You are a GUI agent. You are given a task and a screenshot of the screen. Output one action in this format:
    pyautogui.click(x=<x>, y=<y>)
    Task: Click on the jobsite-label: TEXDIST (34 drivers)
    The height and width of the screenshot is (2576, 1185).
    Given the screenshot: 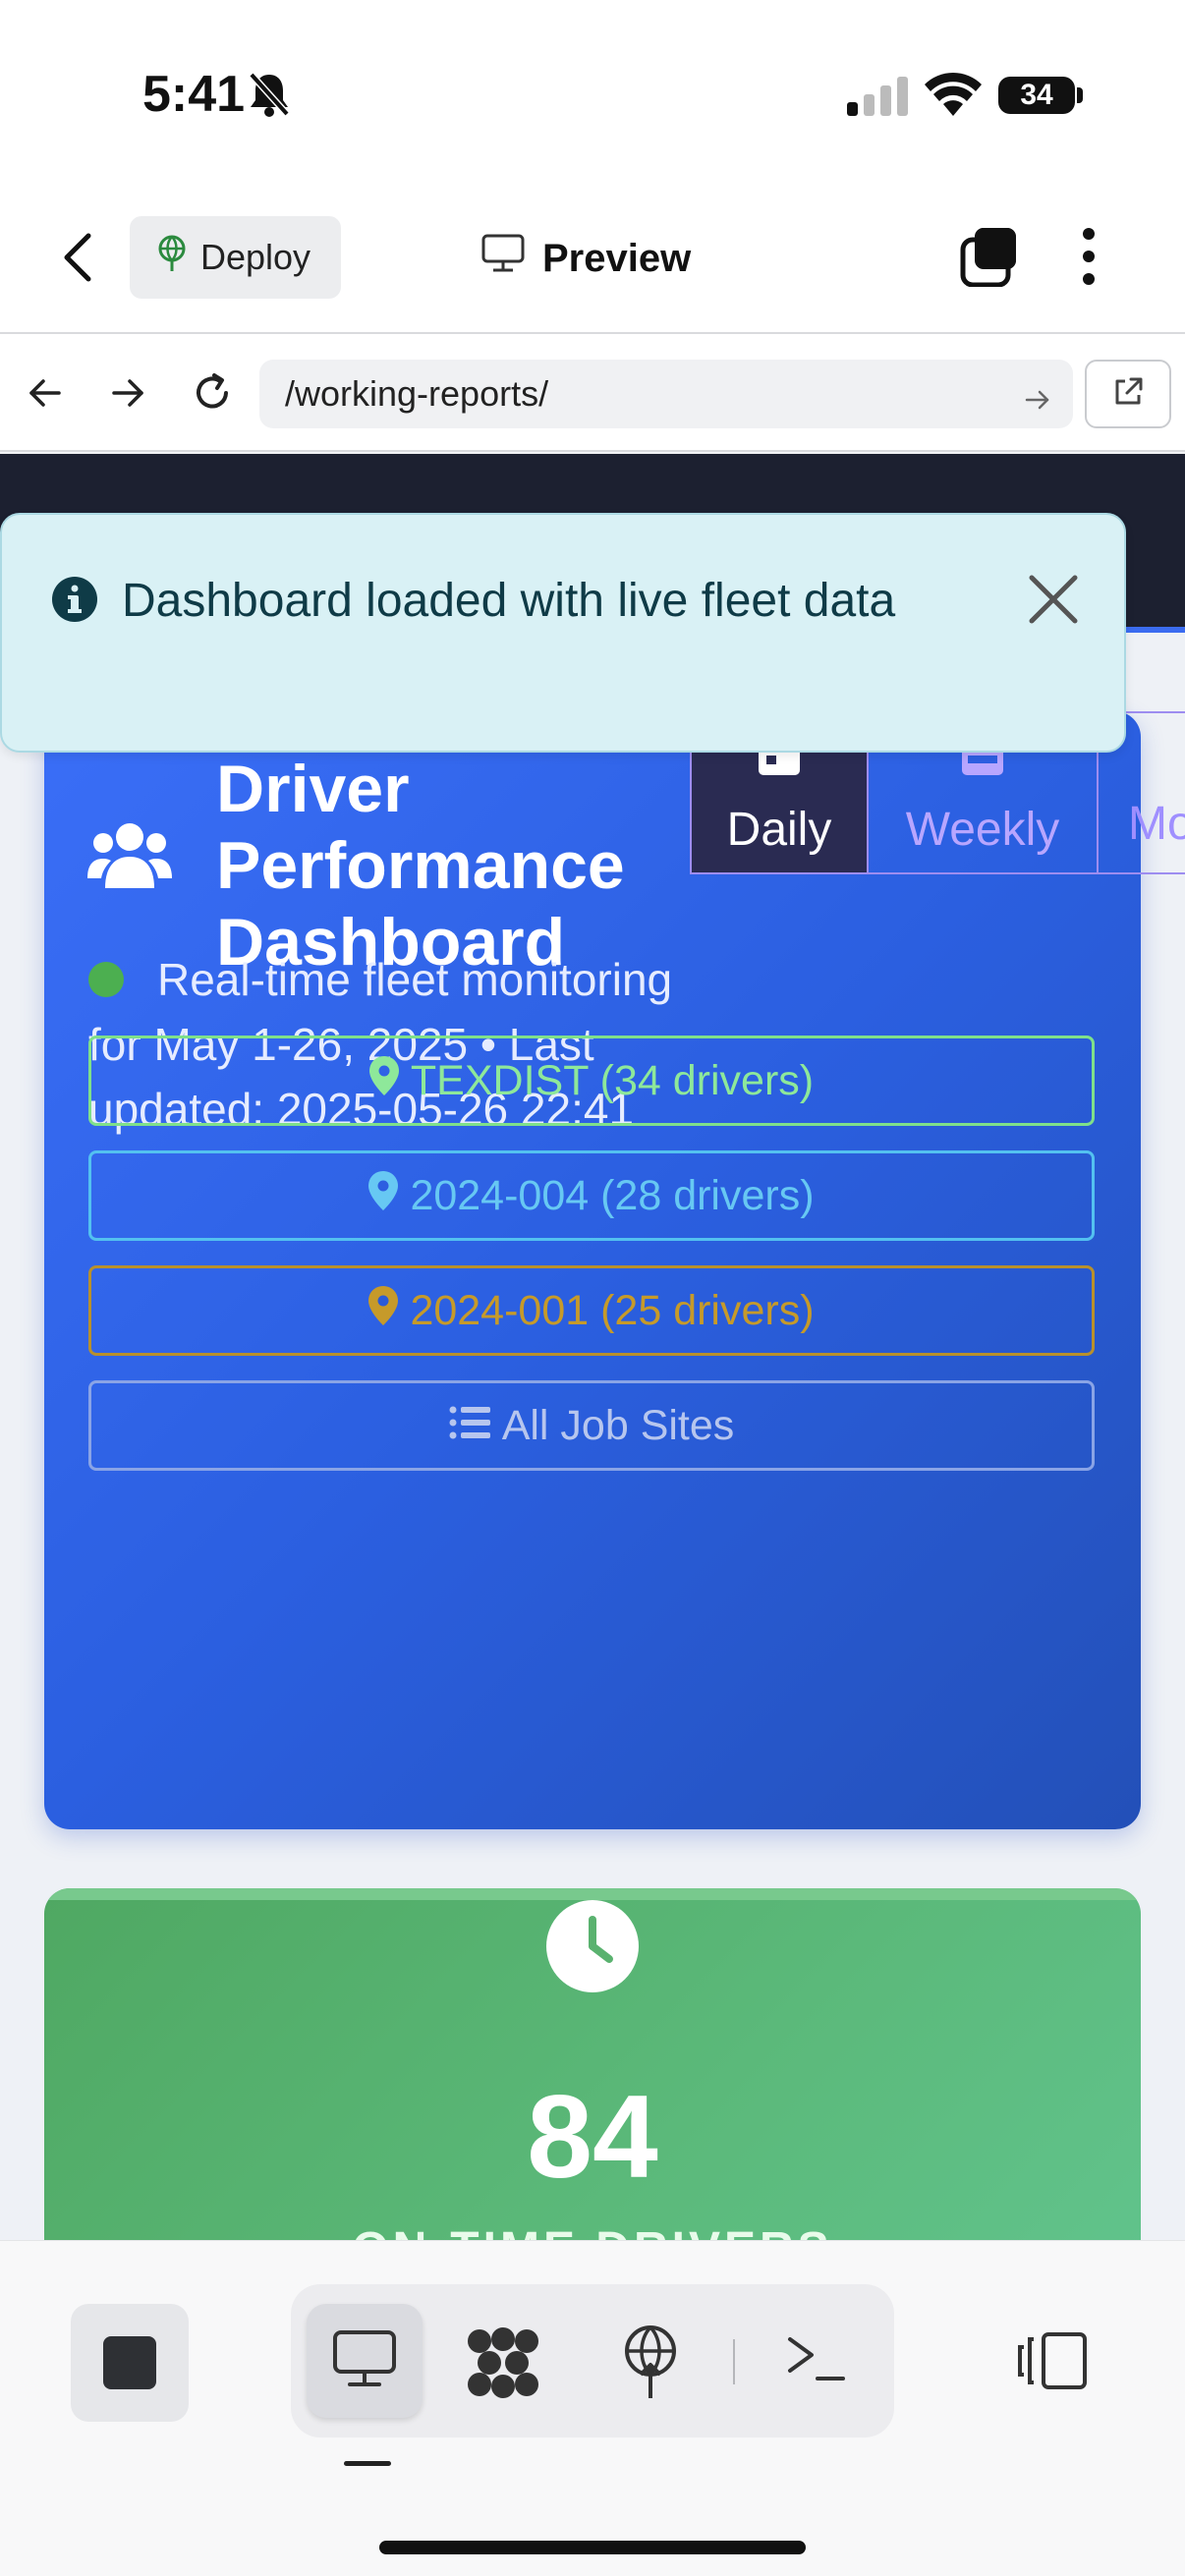 What is the action you would take?
    pyautogui.click(x=612, y=1080)
    